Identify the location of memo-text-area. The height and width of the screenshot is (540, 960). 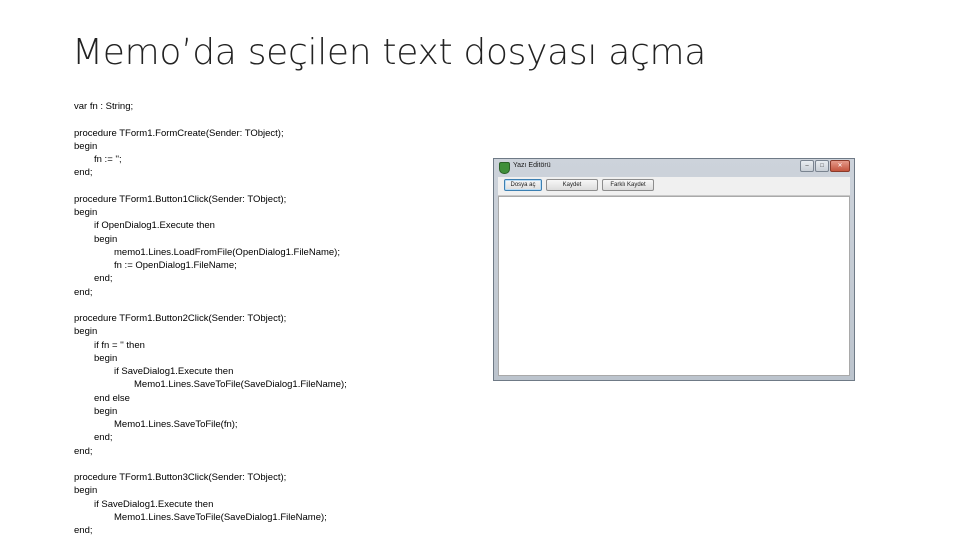
(674, 286).